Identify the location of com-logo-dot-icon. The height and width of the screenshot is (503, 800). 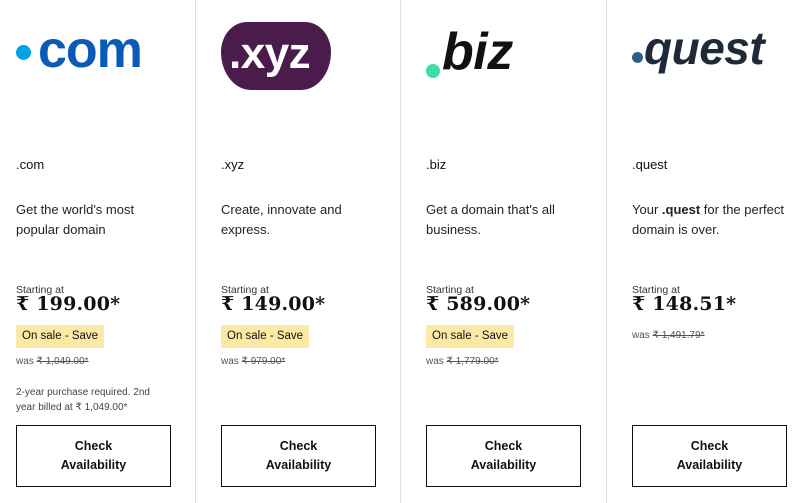
(23, 52).